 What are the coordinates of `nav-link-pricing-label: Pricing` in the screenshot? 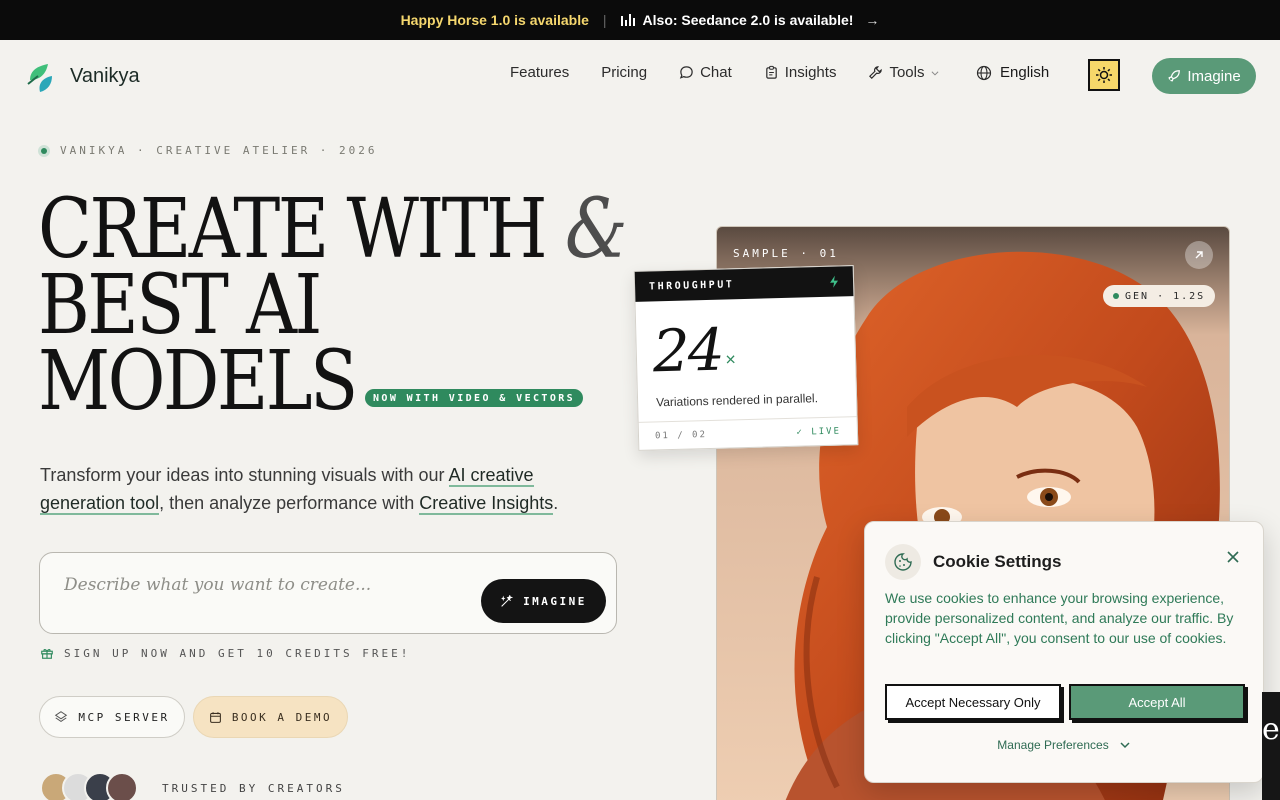 It's located at (624, 72).